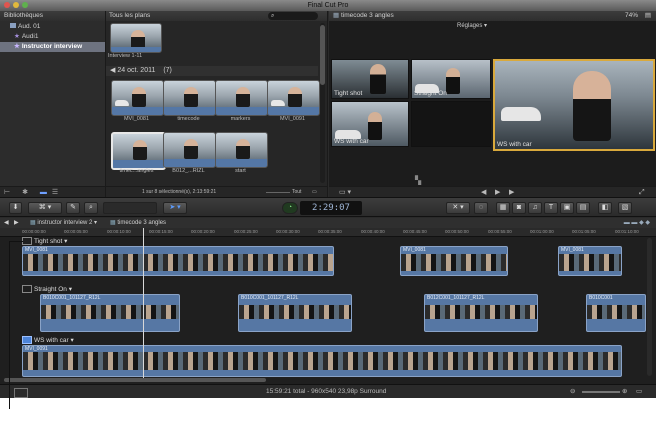 The image size is (656, 421). I want to click on library-icon, so click(13, 25).